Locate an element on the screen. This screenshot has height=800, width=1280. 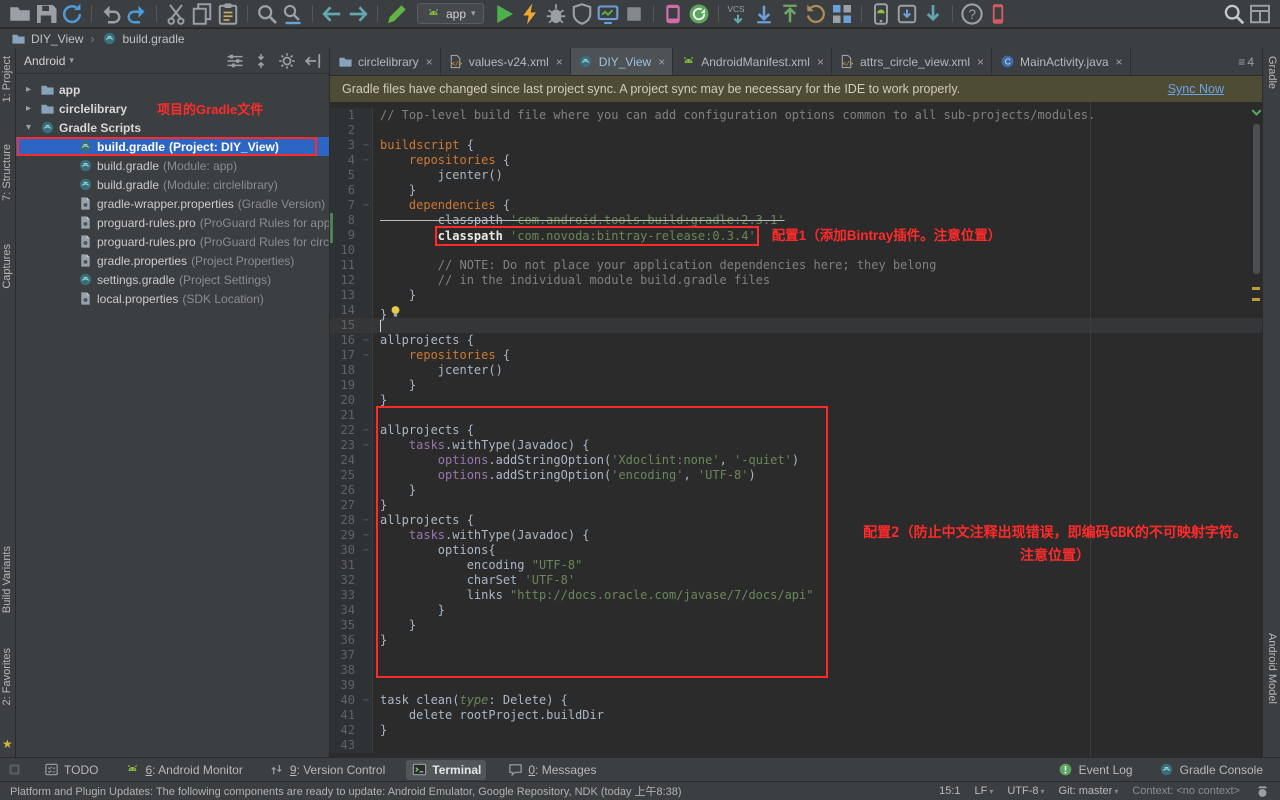
editor-tab-mainactivity-java: C MainActivity.java × is located at coordinates (1061, 61).